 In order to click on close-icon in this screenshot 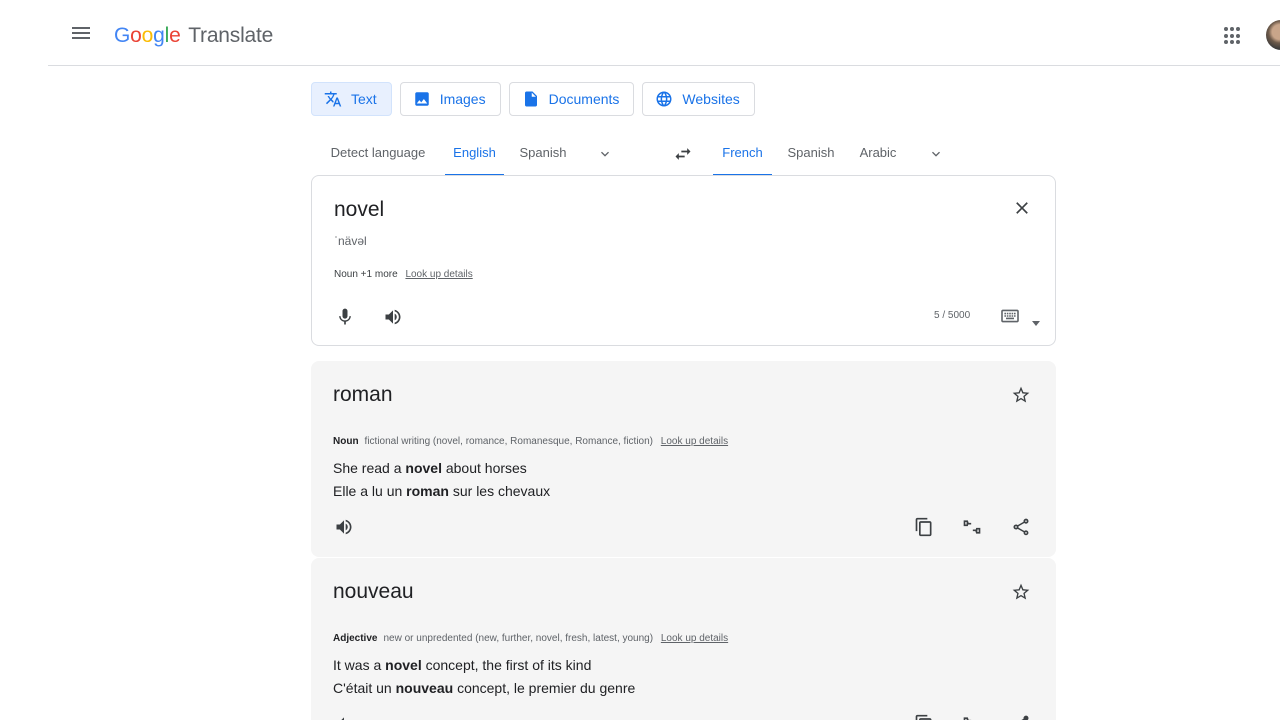, I will do `click(1022, 208)`.